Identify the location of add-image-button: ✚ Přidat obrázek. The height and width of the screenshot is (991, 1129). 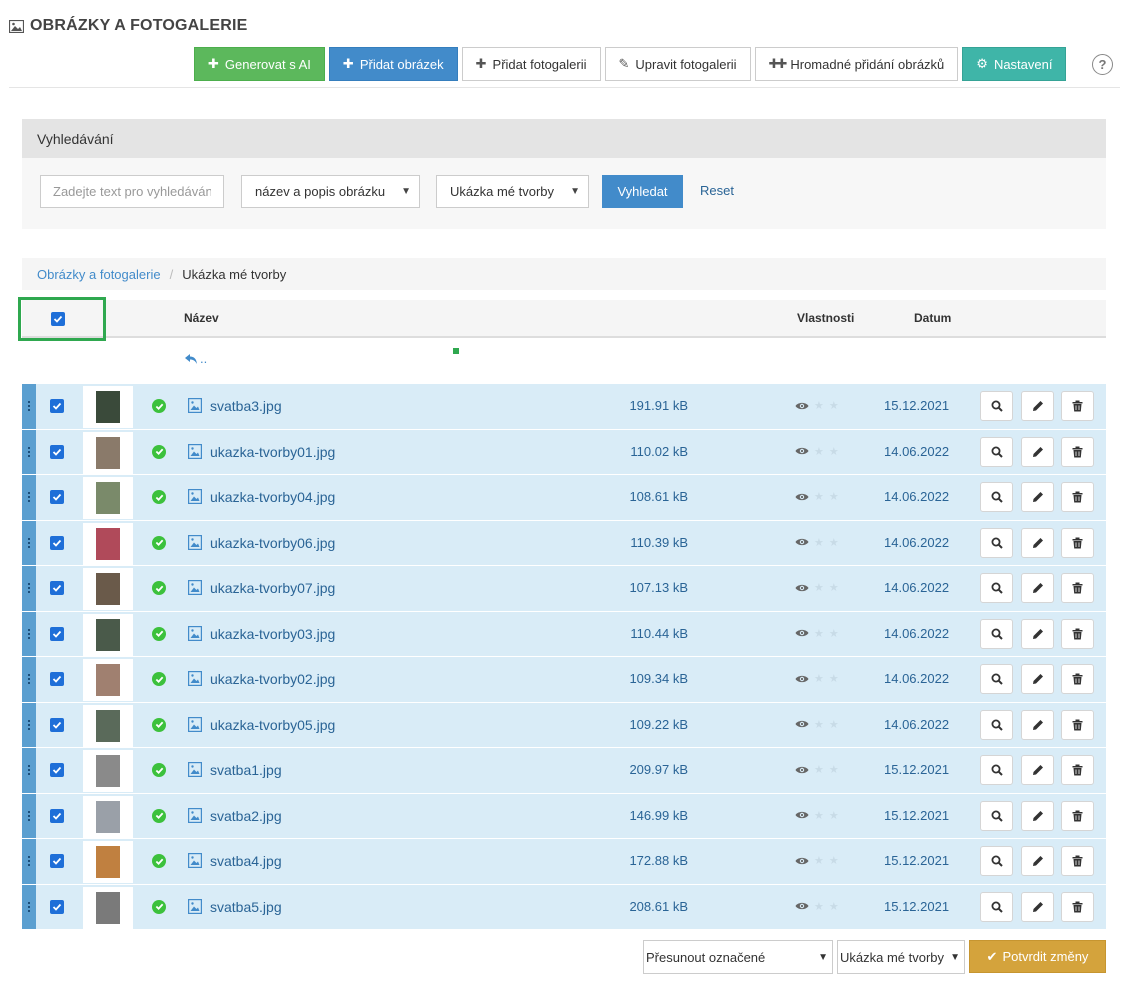
(393, 64).